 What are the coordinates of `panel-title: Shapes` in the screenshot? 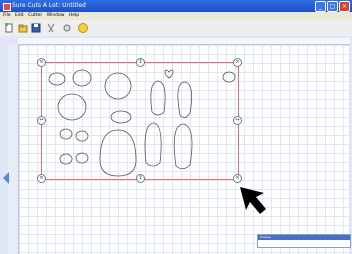 It's located at (304, 237).